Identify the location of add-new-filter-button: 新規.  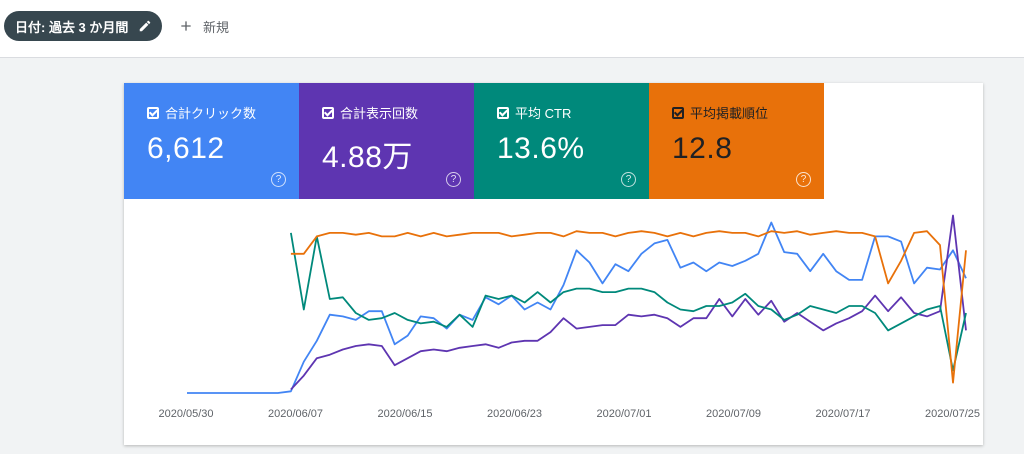
(203, 26).